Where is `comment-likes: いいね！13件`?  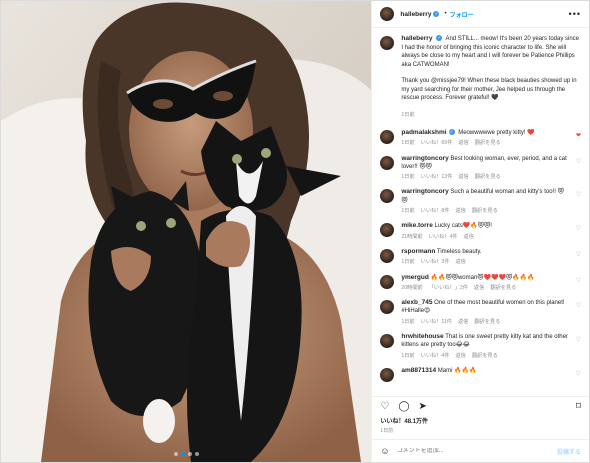 comment-likes: いいね！13件 is located at coordinates (437, 177).